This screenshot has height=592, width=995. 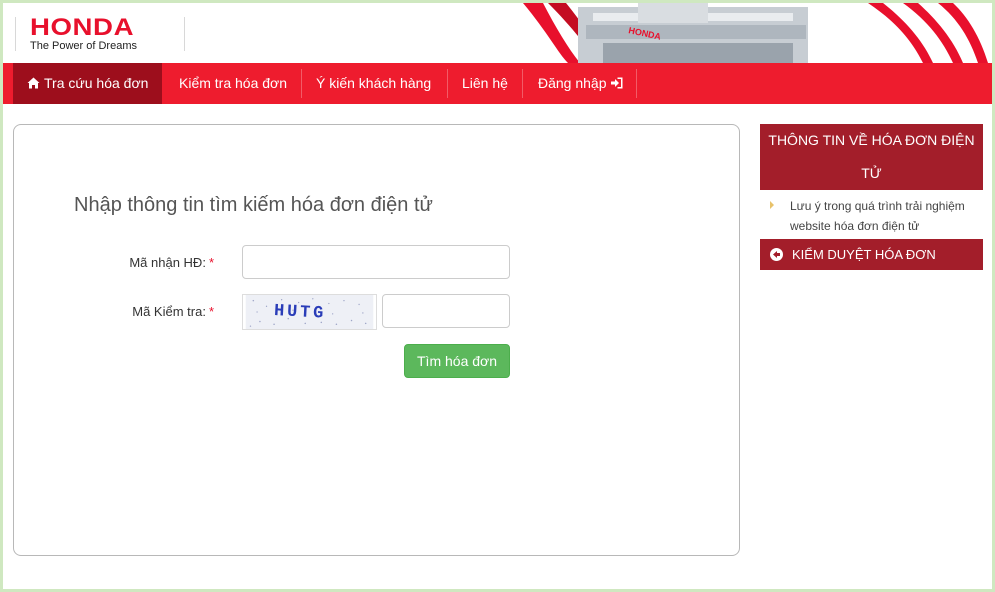 What do you see at coordinates (446, 311) in the screenshot?
I see `check-code-input` at bounding box center [446, 311].